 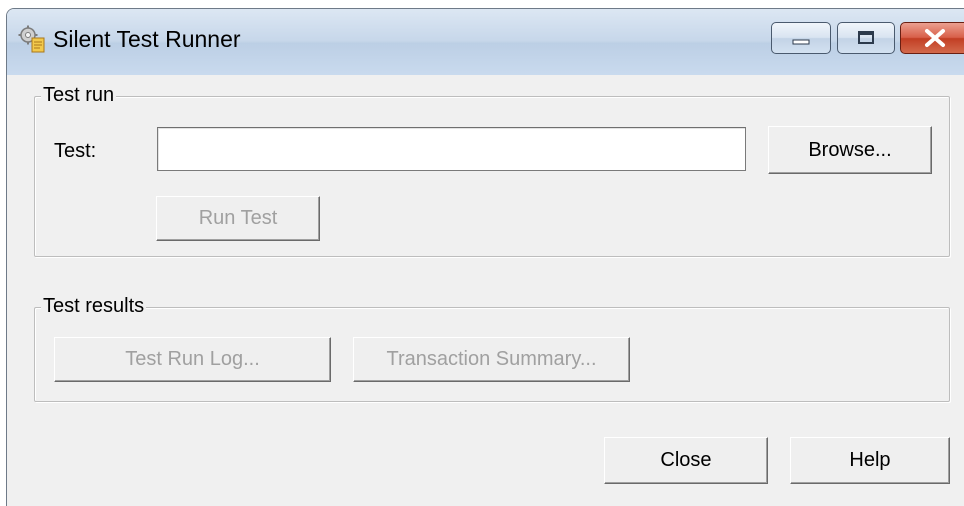 I want to click on test-run-group-label: Test run, so click(x=79, y=95).